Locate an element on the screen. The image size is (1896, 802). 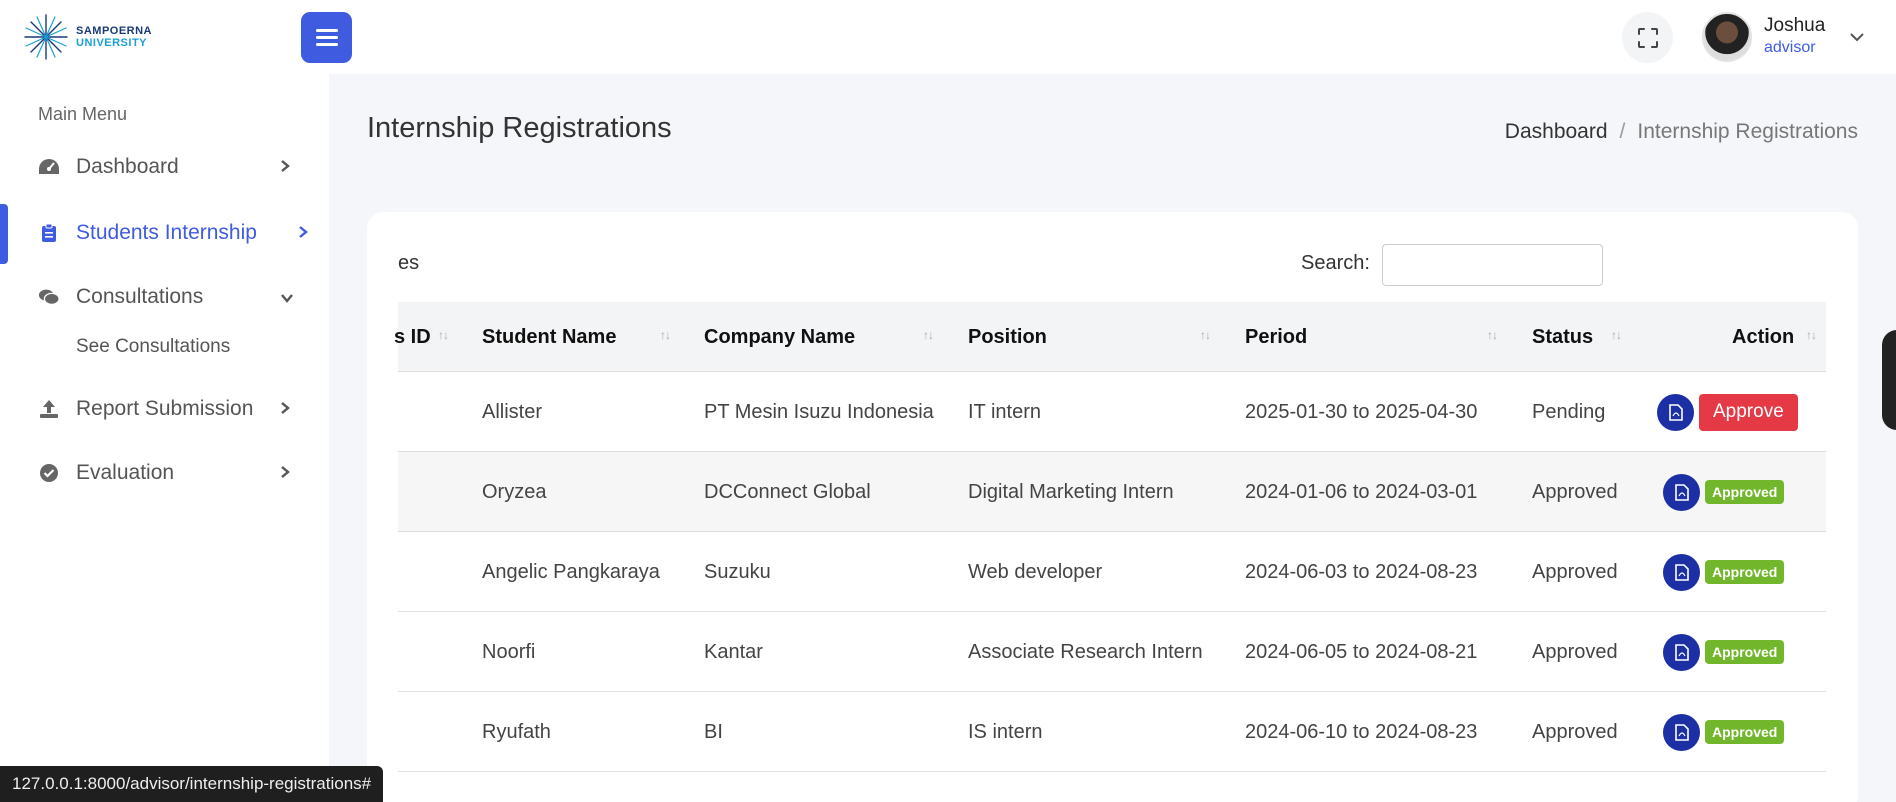
breadcrumb-home-link: Dashboard is located at coordinates (1556, 132).